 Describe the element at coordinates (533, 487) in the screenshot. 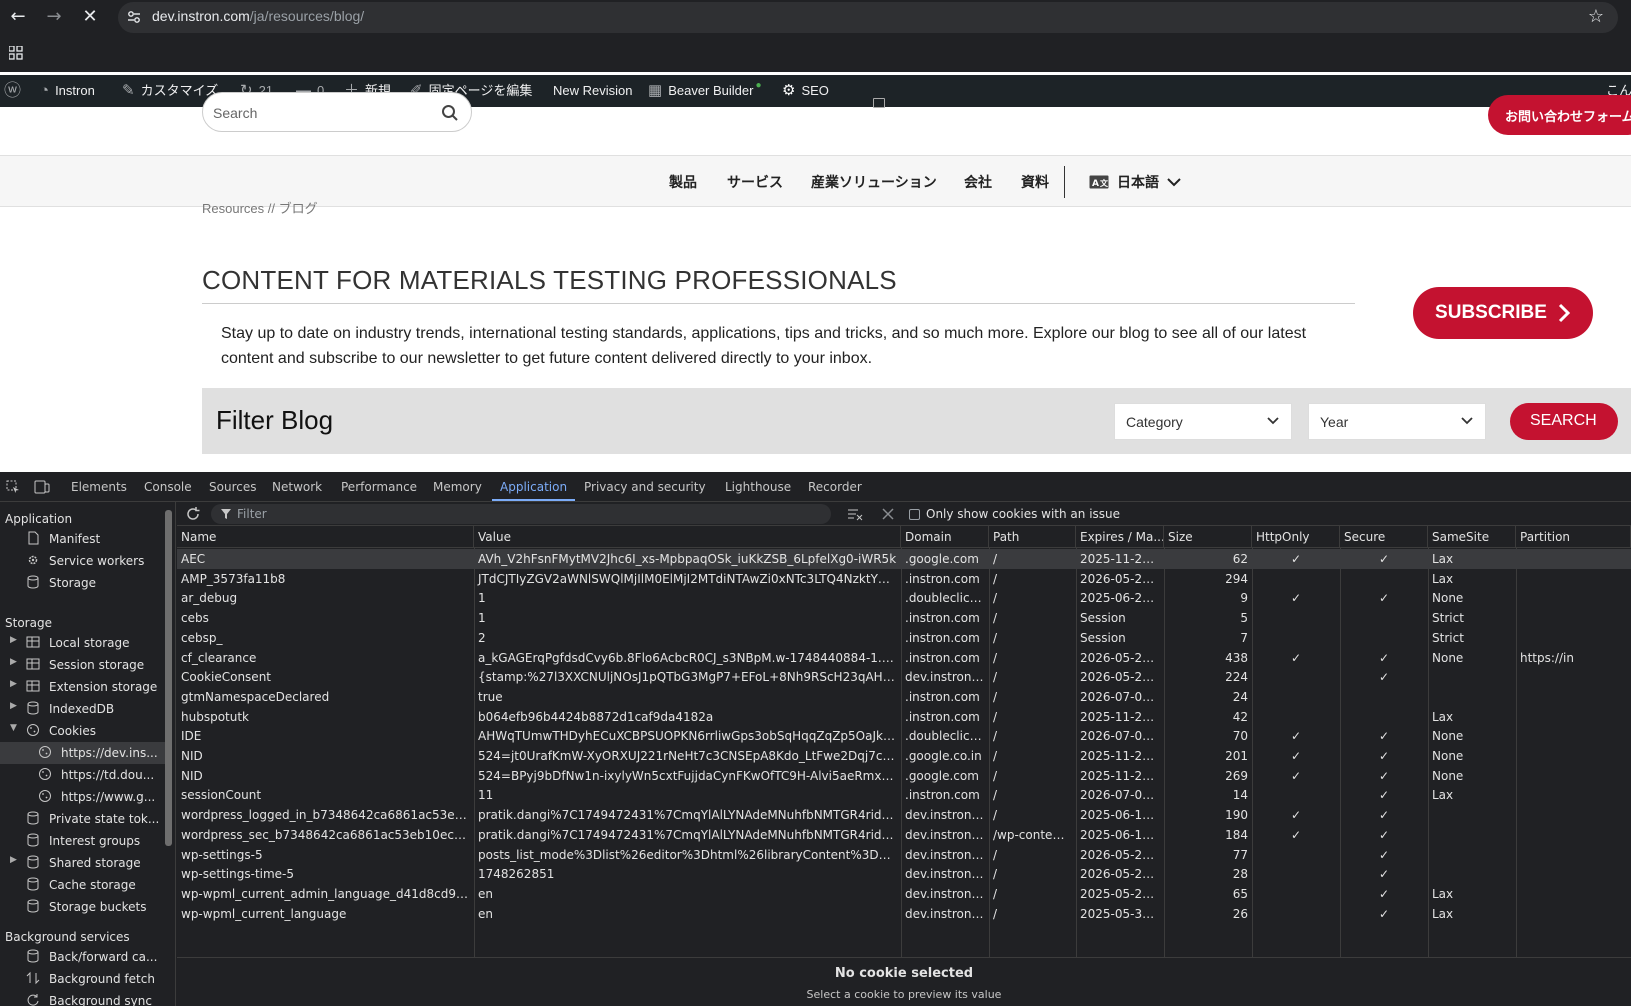

I see `tab-application: Application` at that location.